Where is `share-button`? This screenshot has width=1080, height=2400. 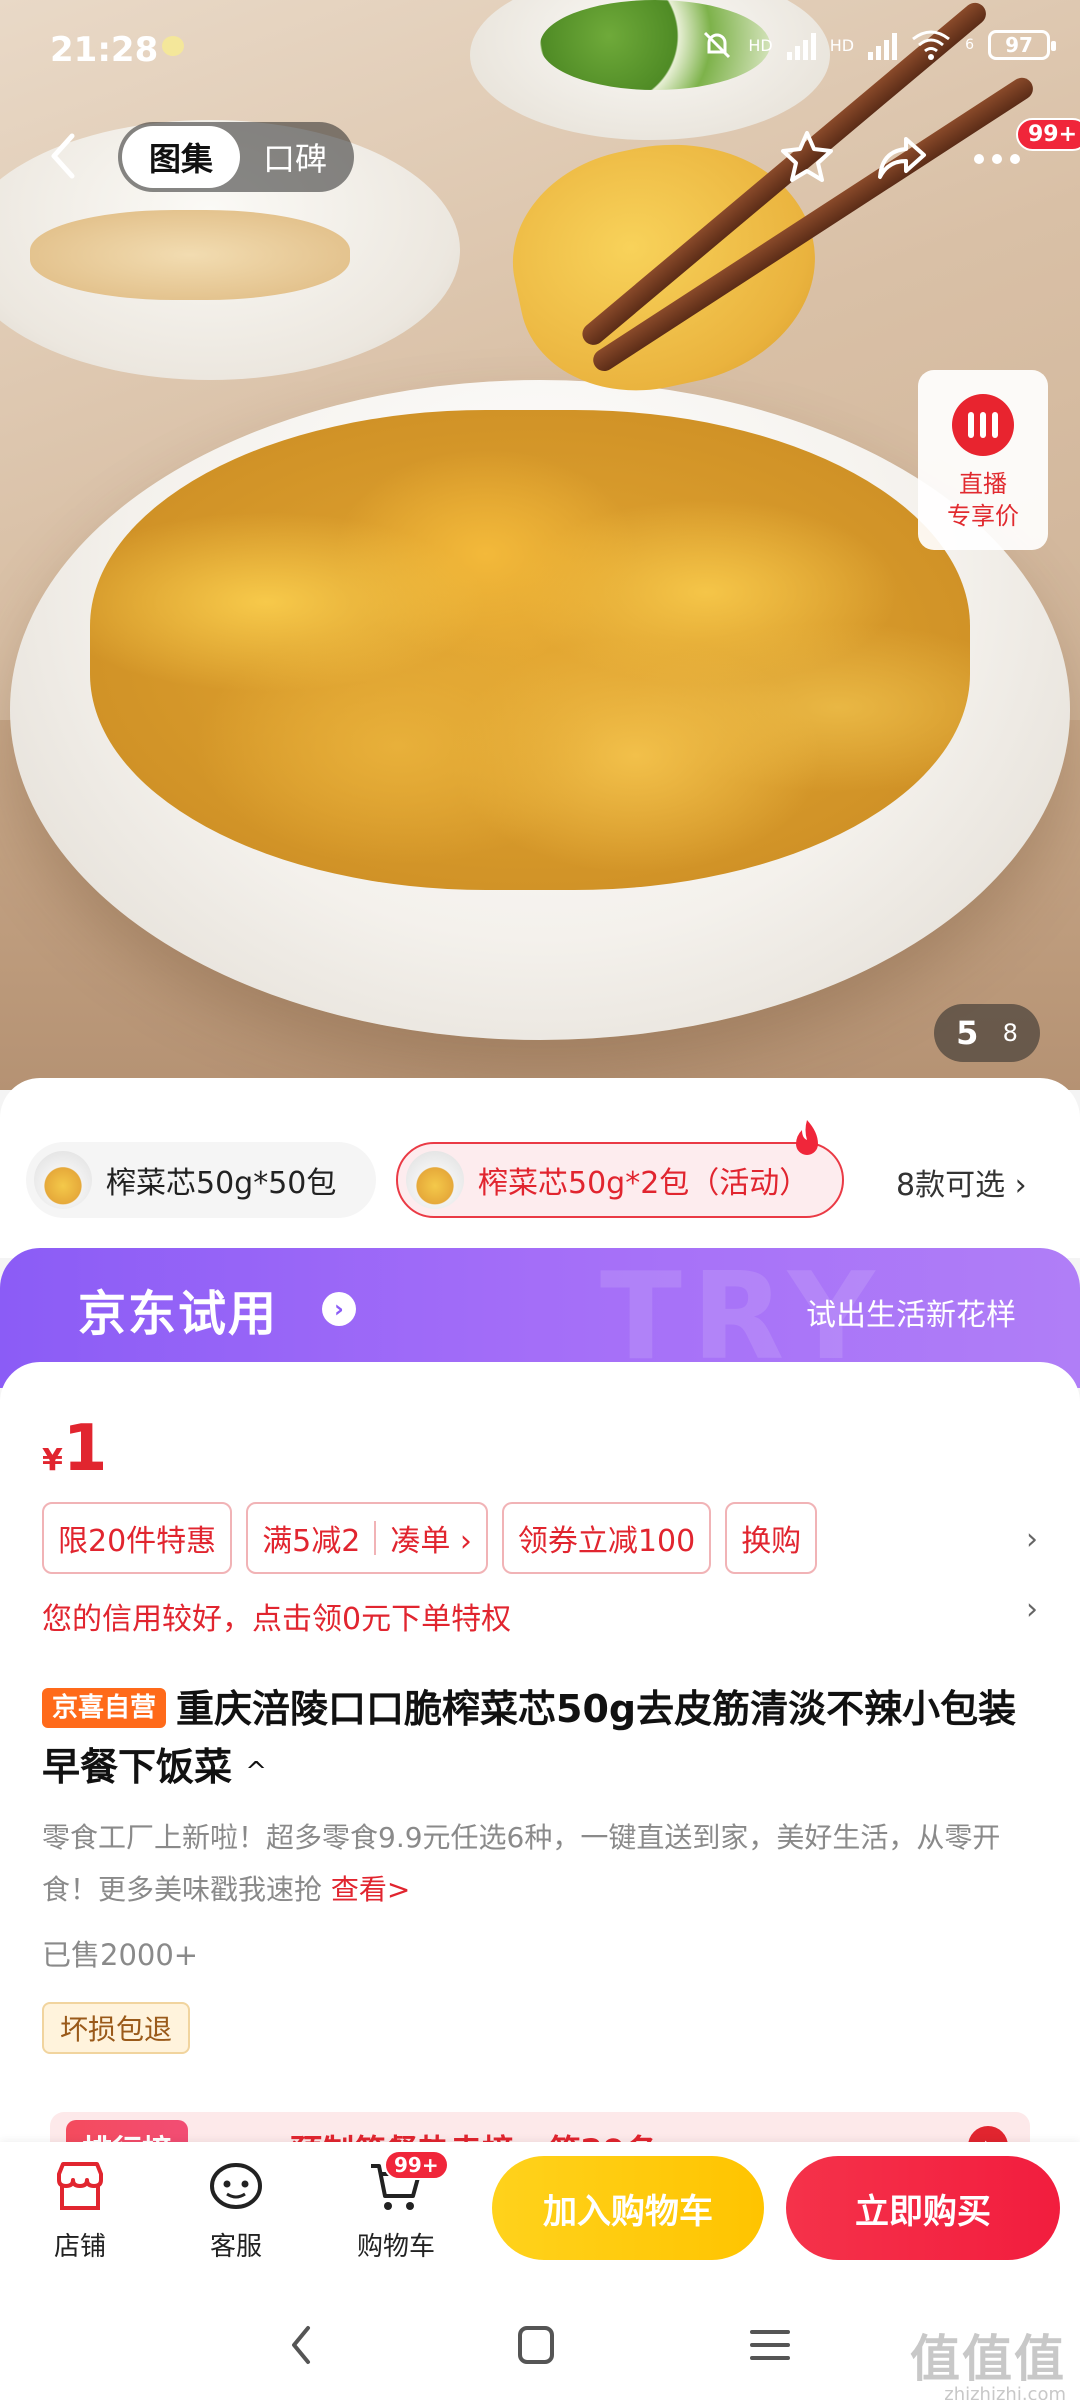
share-button is located at coordinates (902, 157).